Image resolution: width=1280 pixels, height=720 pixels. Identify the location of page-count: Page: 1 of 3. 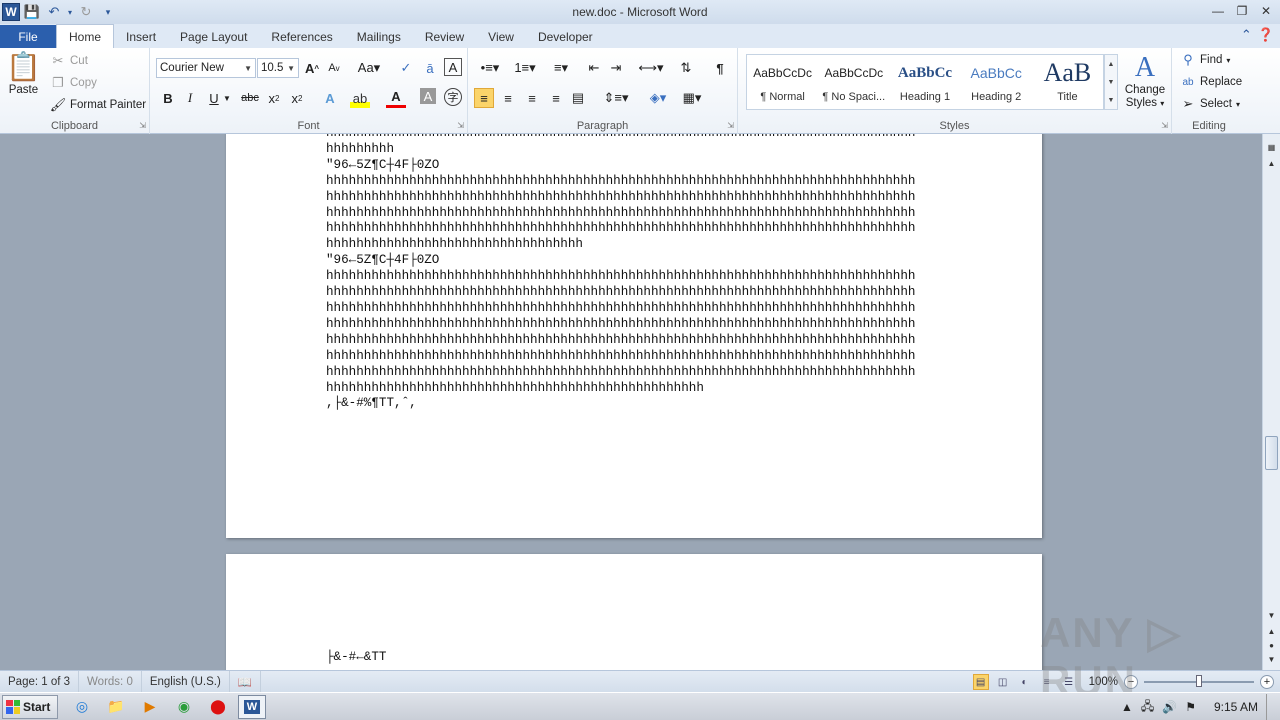
(40, 681).